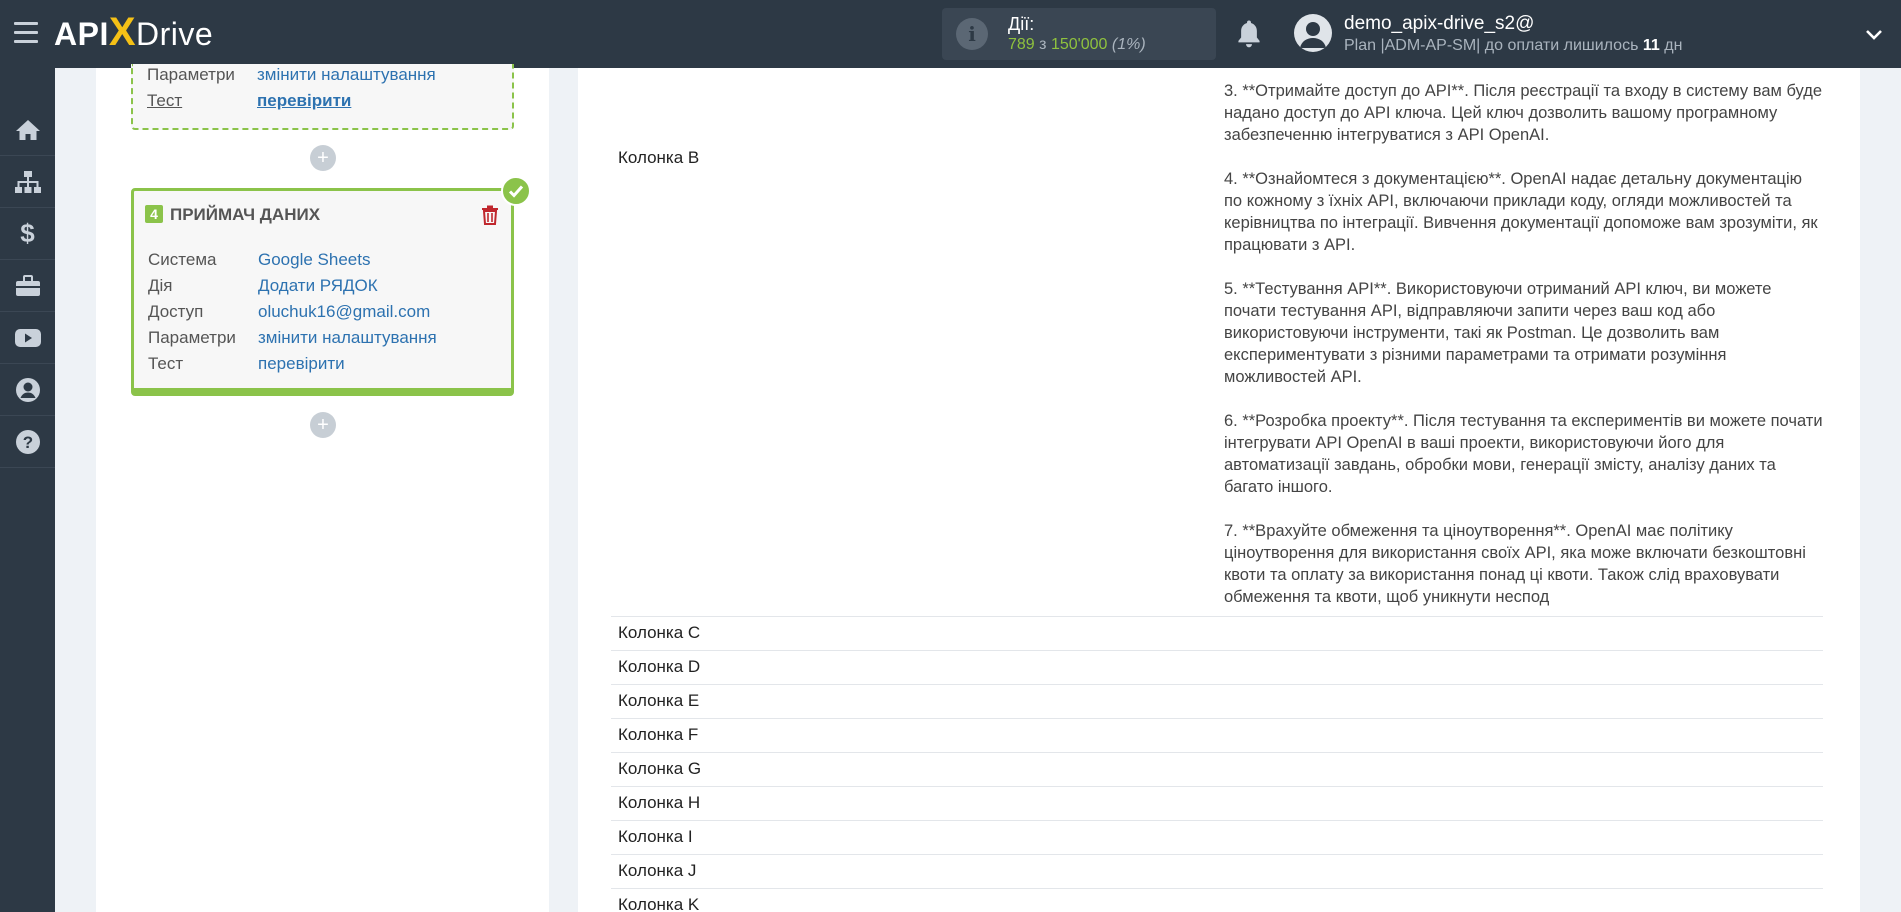 The height and width of the screenshot is (912, 1901). I want to click on row-key: Доступ, so click(176, 311).